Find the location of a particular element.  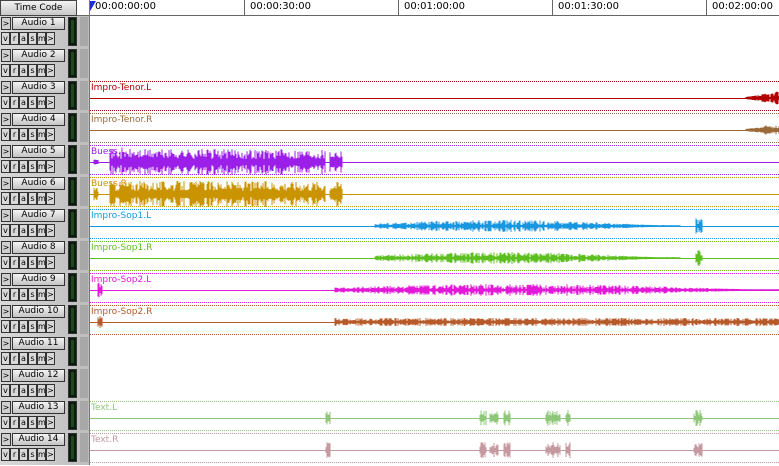

track-lane: Impro-Tenor.L is located at coordinates (434, 96).